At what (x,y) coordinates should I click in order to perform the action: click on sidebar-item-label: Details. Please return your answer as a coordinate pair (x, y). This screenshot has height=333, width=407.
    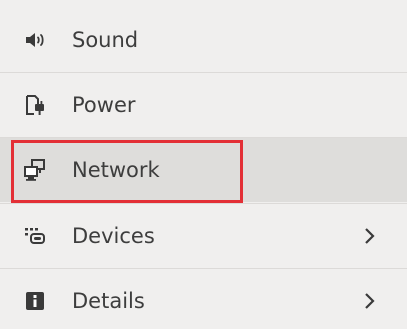
    Looking at the image, I should click on (108, 301).